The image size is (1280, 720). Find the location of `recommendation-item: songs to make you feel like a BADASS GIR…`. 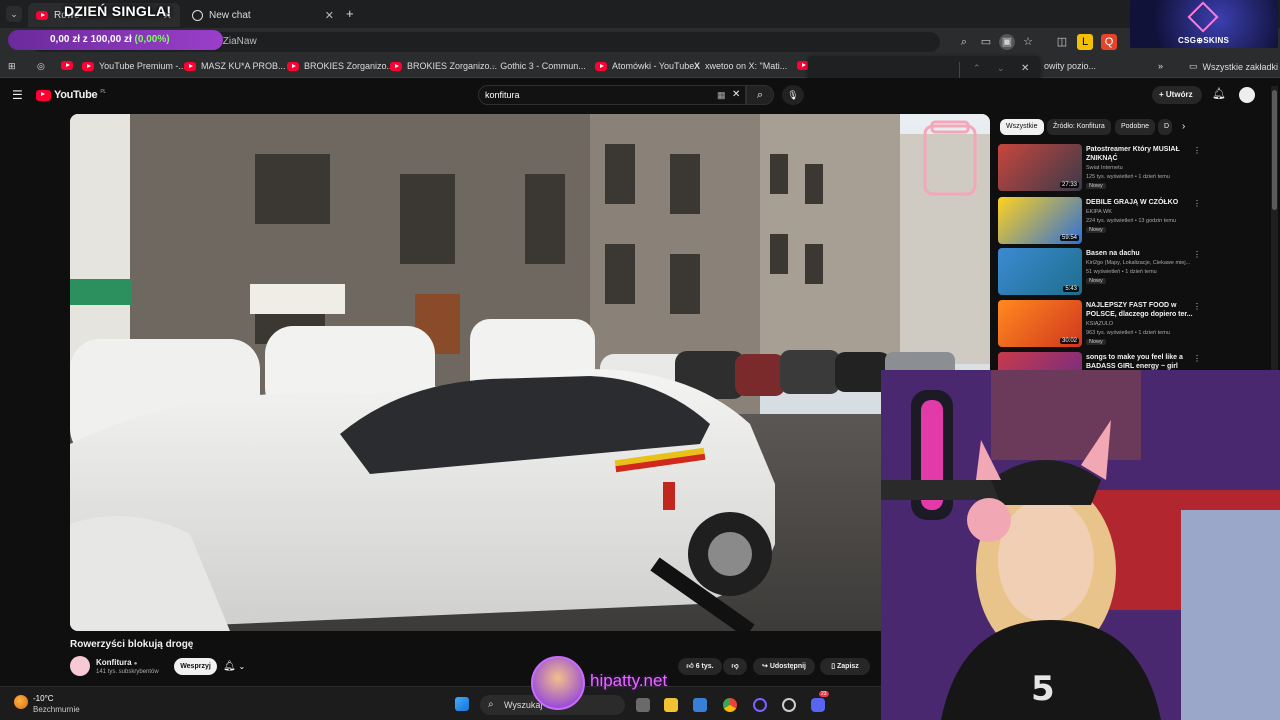

recommendation-item: songs to make you feel like a BADASS GIR… is located at coordinates (1100, 361).